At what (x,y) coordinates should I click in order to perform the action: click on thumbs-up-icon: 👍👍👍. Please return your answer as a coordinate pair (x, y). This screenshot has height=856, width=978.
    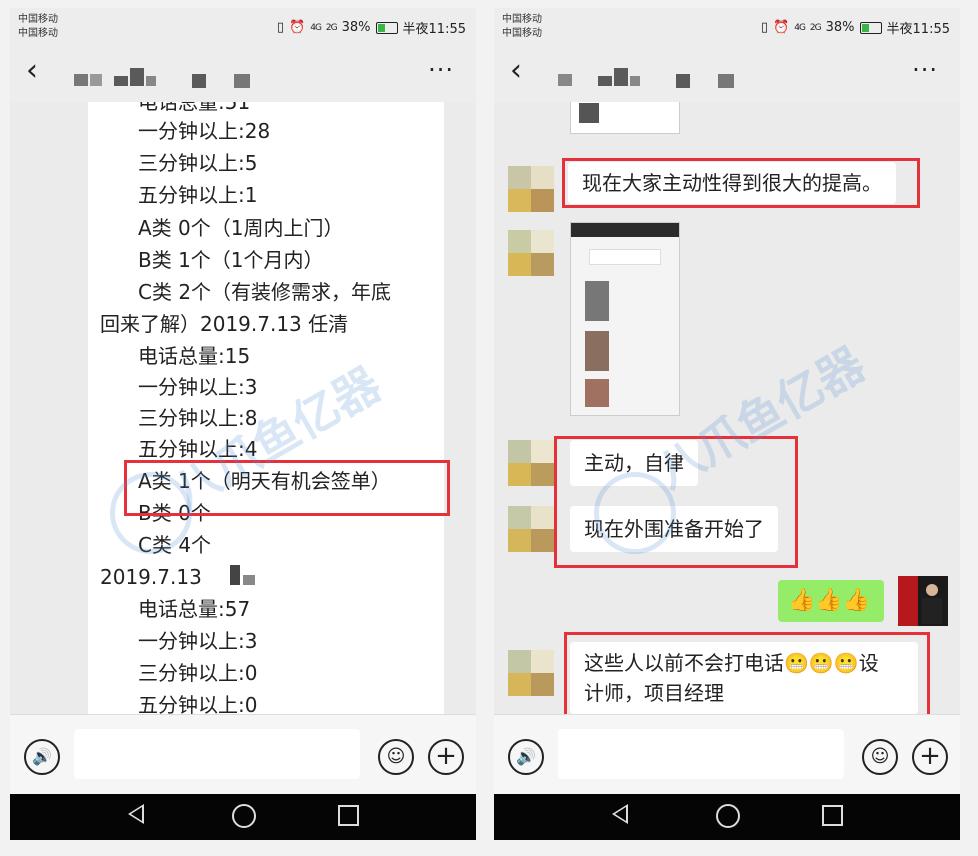
    Looking at the image, I should click on (829, 600).